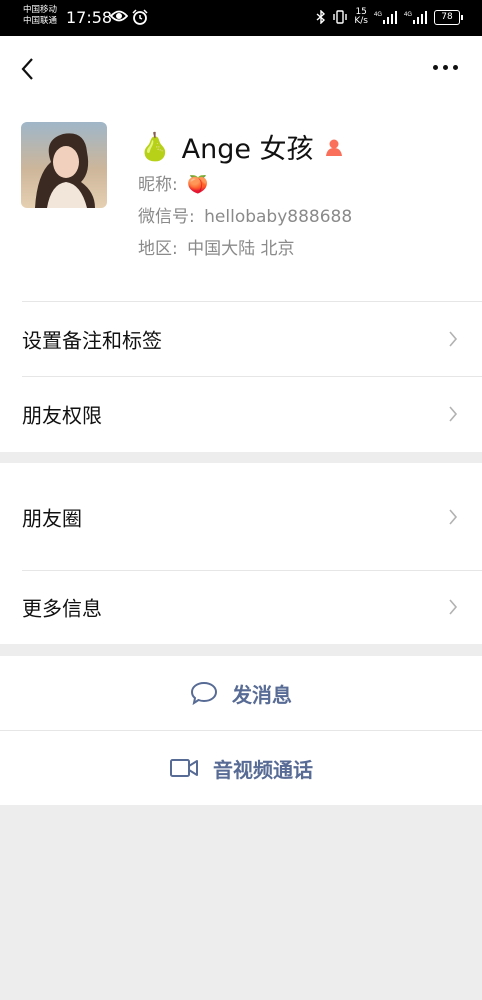 The image size is (482, 1000). What do you see at coordinates (340, 17) in the screenshot?
I see `vibrate-icon` at bounding box center [340, 17].